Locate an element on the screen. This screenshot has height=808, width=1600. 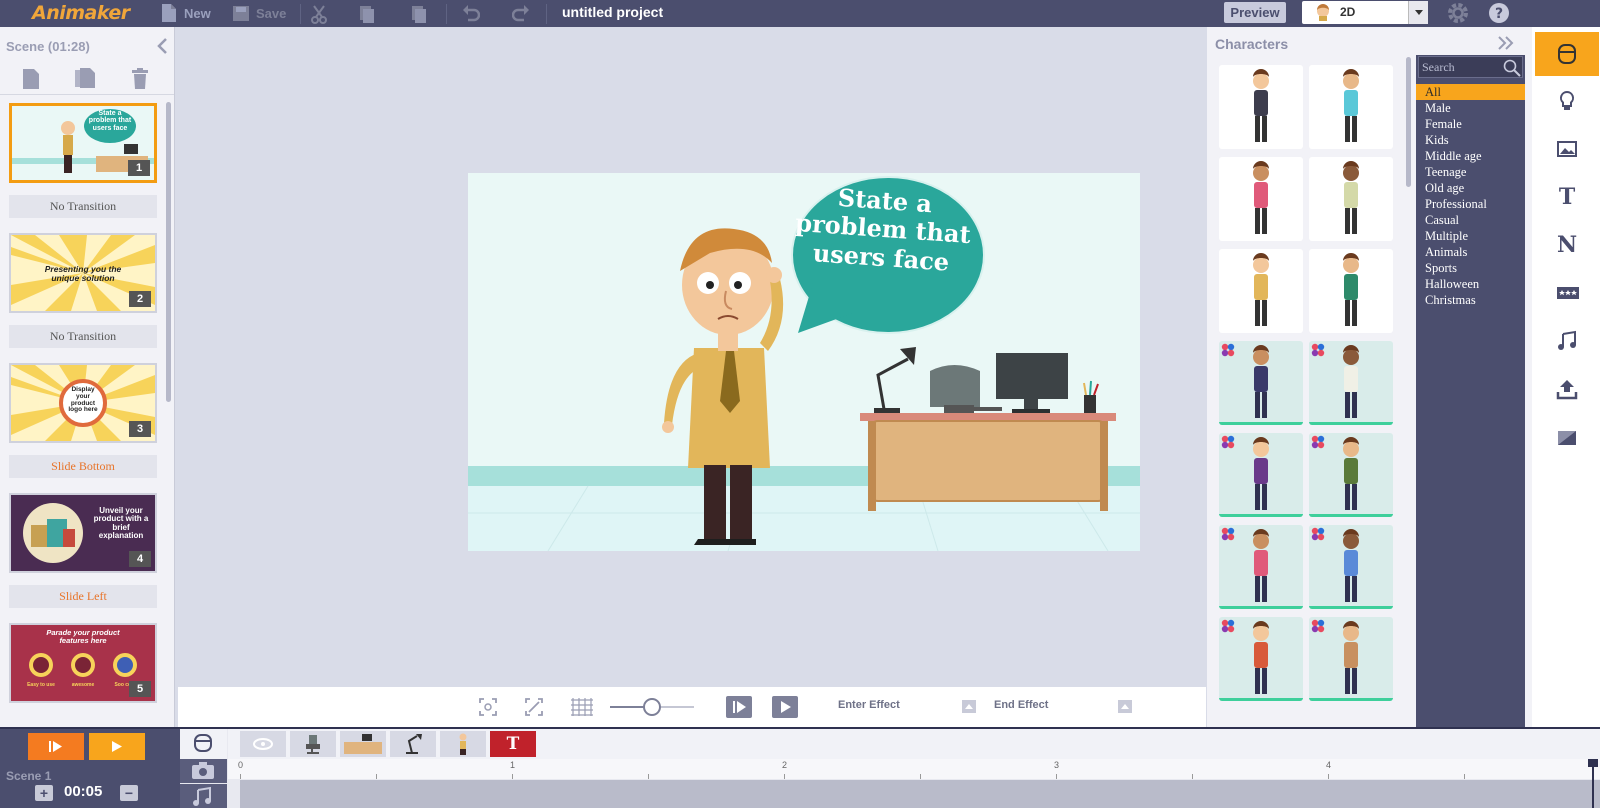
category-christmas: Christmas is located at coordinates (1470, 300).